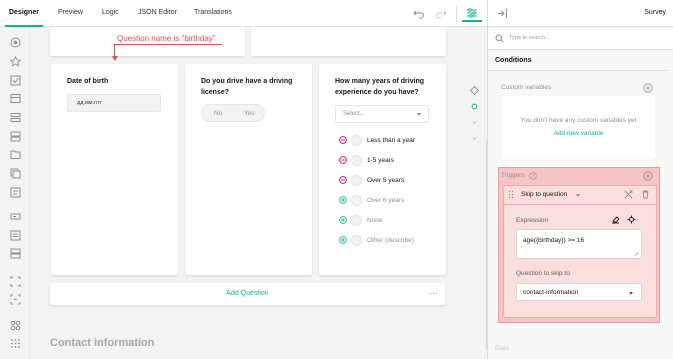  Describe the element at coordinates (114, 103) in the screenshot. I see `date-of-birth-input: дд.мм.гггг` at that location.